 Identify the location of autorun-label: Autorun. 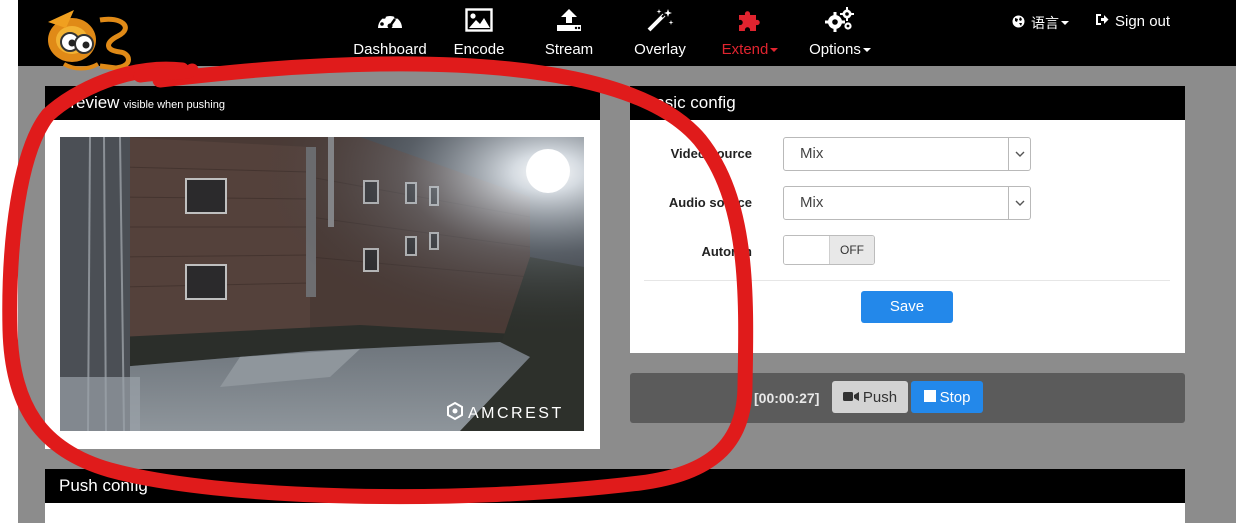
(726, 251).